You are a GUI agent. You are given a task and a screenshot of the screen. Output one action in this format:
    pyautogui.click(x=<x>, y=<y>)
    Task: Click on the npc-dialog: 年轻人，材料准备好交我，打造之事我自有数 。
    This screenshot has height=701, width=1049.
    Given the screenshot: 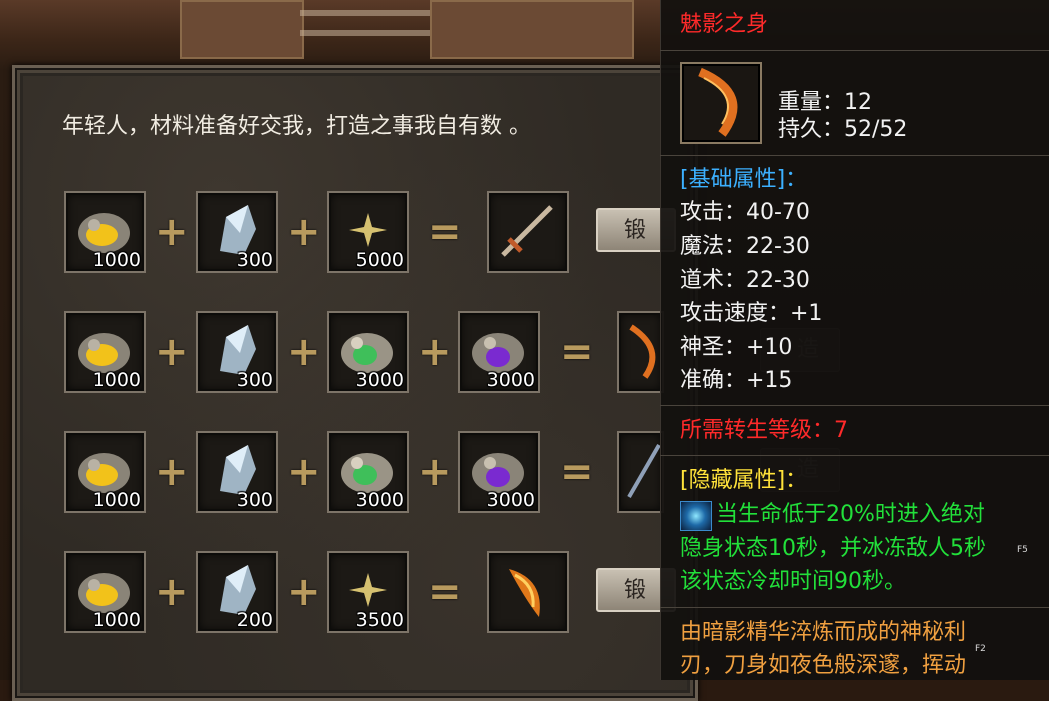 What is the action you would take?
    pyautogui.click(x=296, y=126)
    